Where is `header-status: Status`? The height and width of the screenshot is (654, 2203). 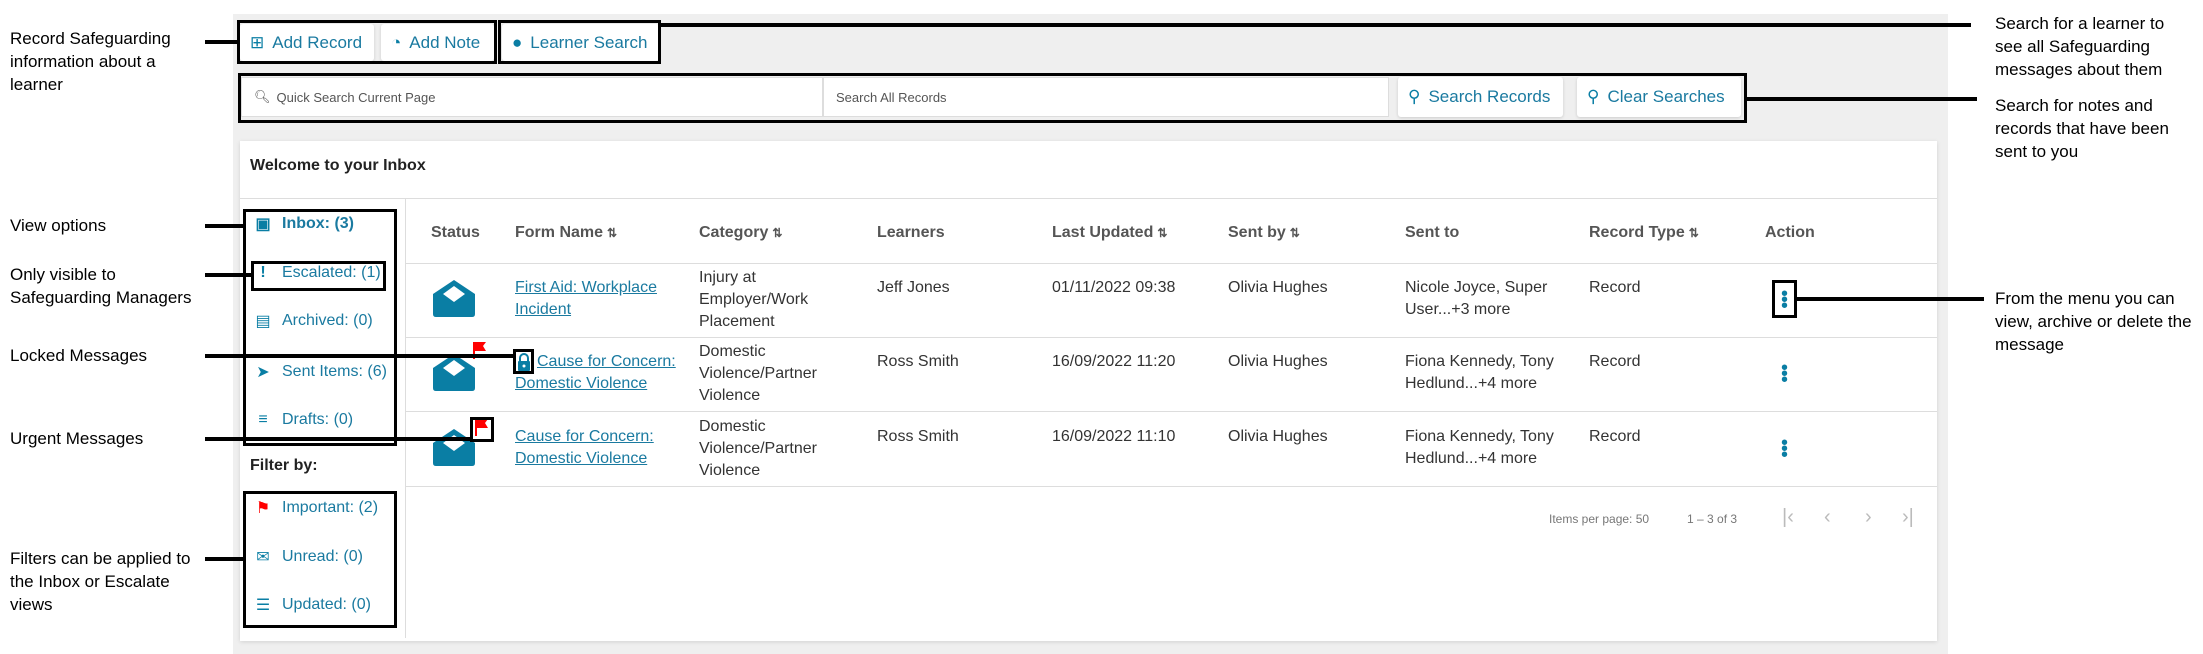
header-status: Status is located at coordinates (455, 232).